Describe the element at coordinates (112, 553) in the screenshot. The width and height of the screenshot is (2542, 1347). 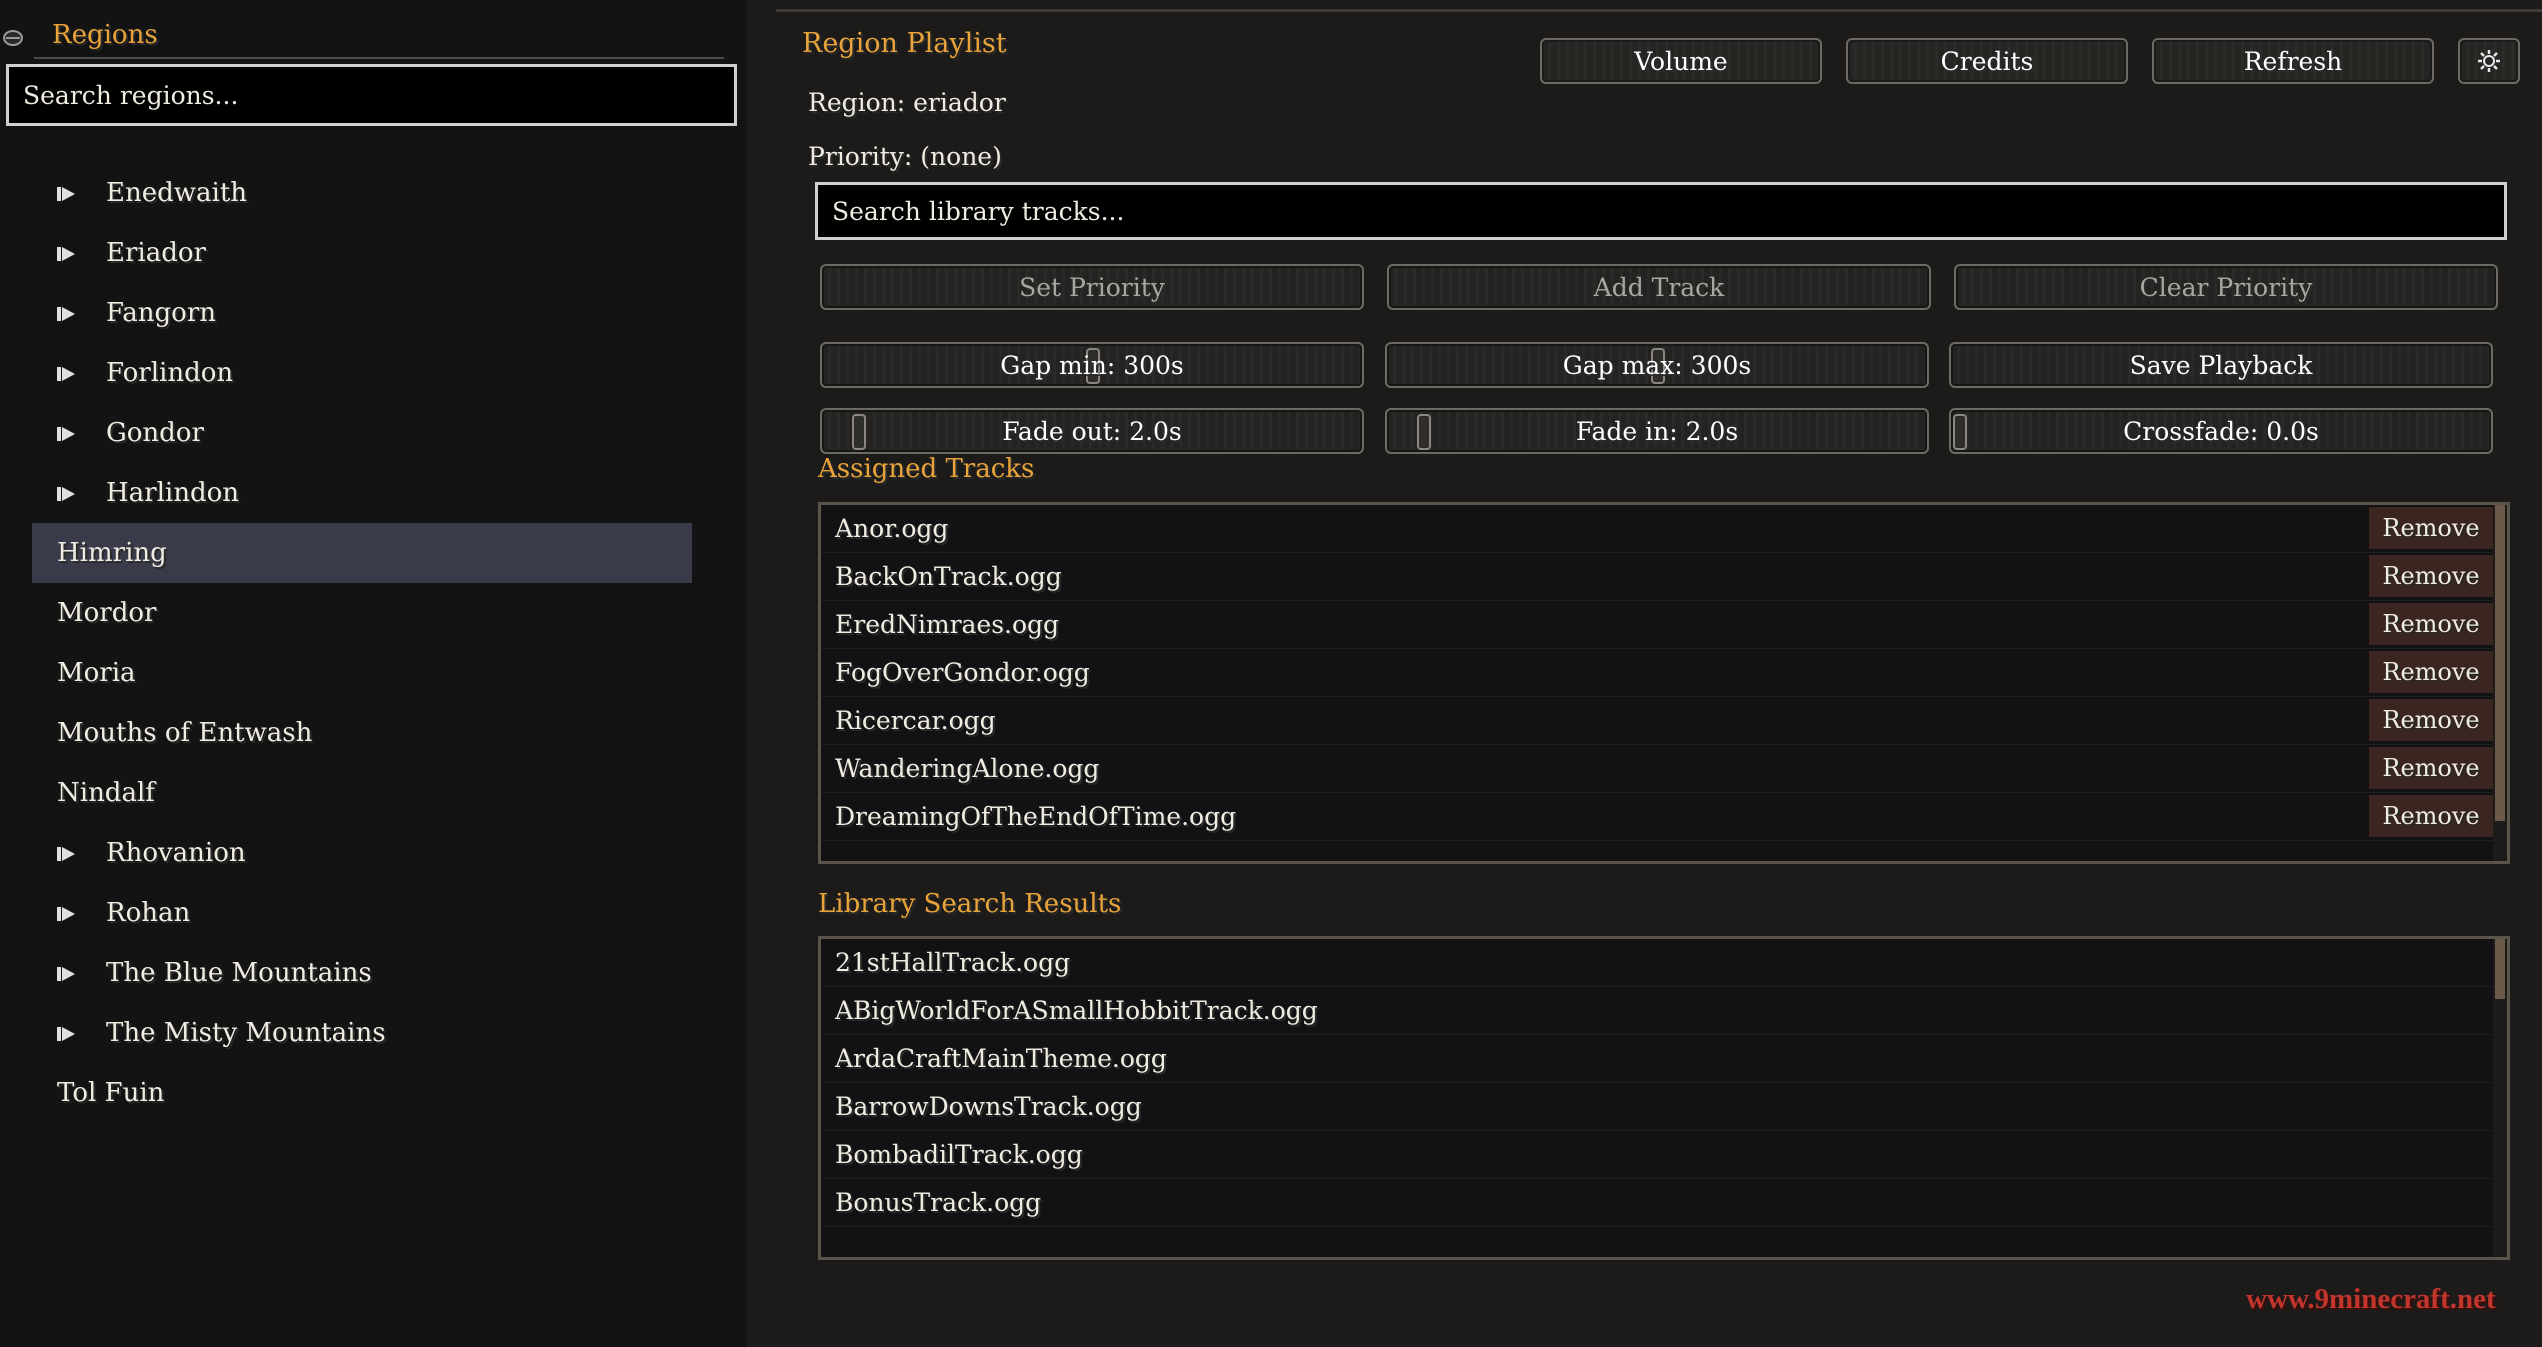
I see `region-item-label: Himring` at that location.